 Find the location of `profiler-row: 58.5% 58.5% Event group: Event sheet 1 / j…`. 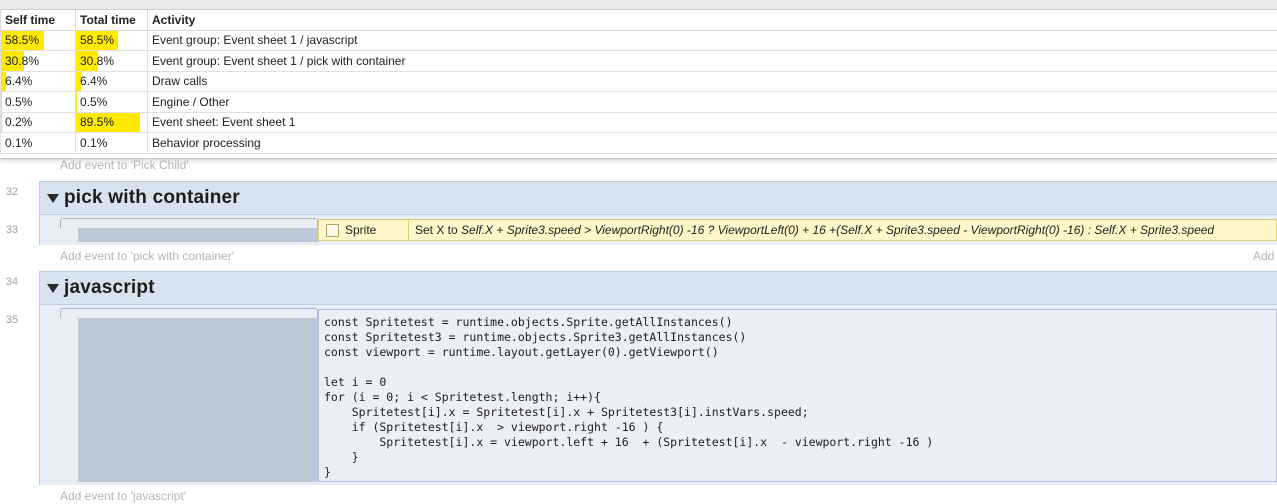

profiler-row: 58.5% 58.5% Event group: Event sheet 1 / j… is located at coordinates (638, 40).